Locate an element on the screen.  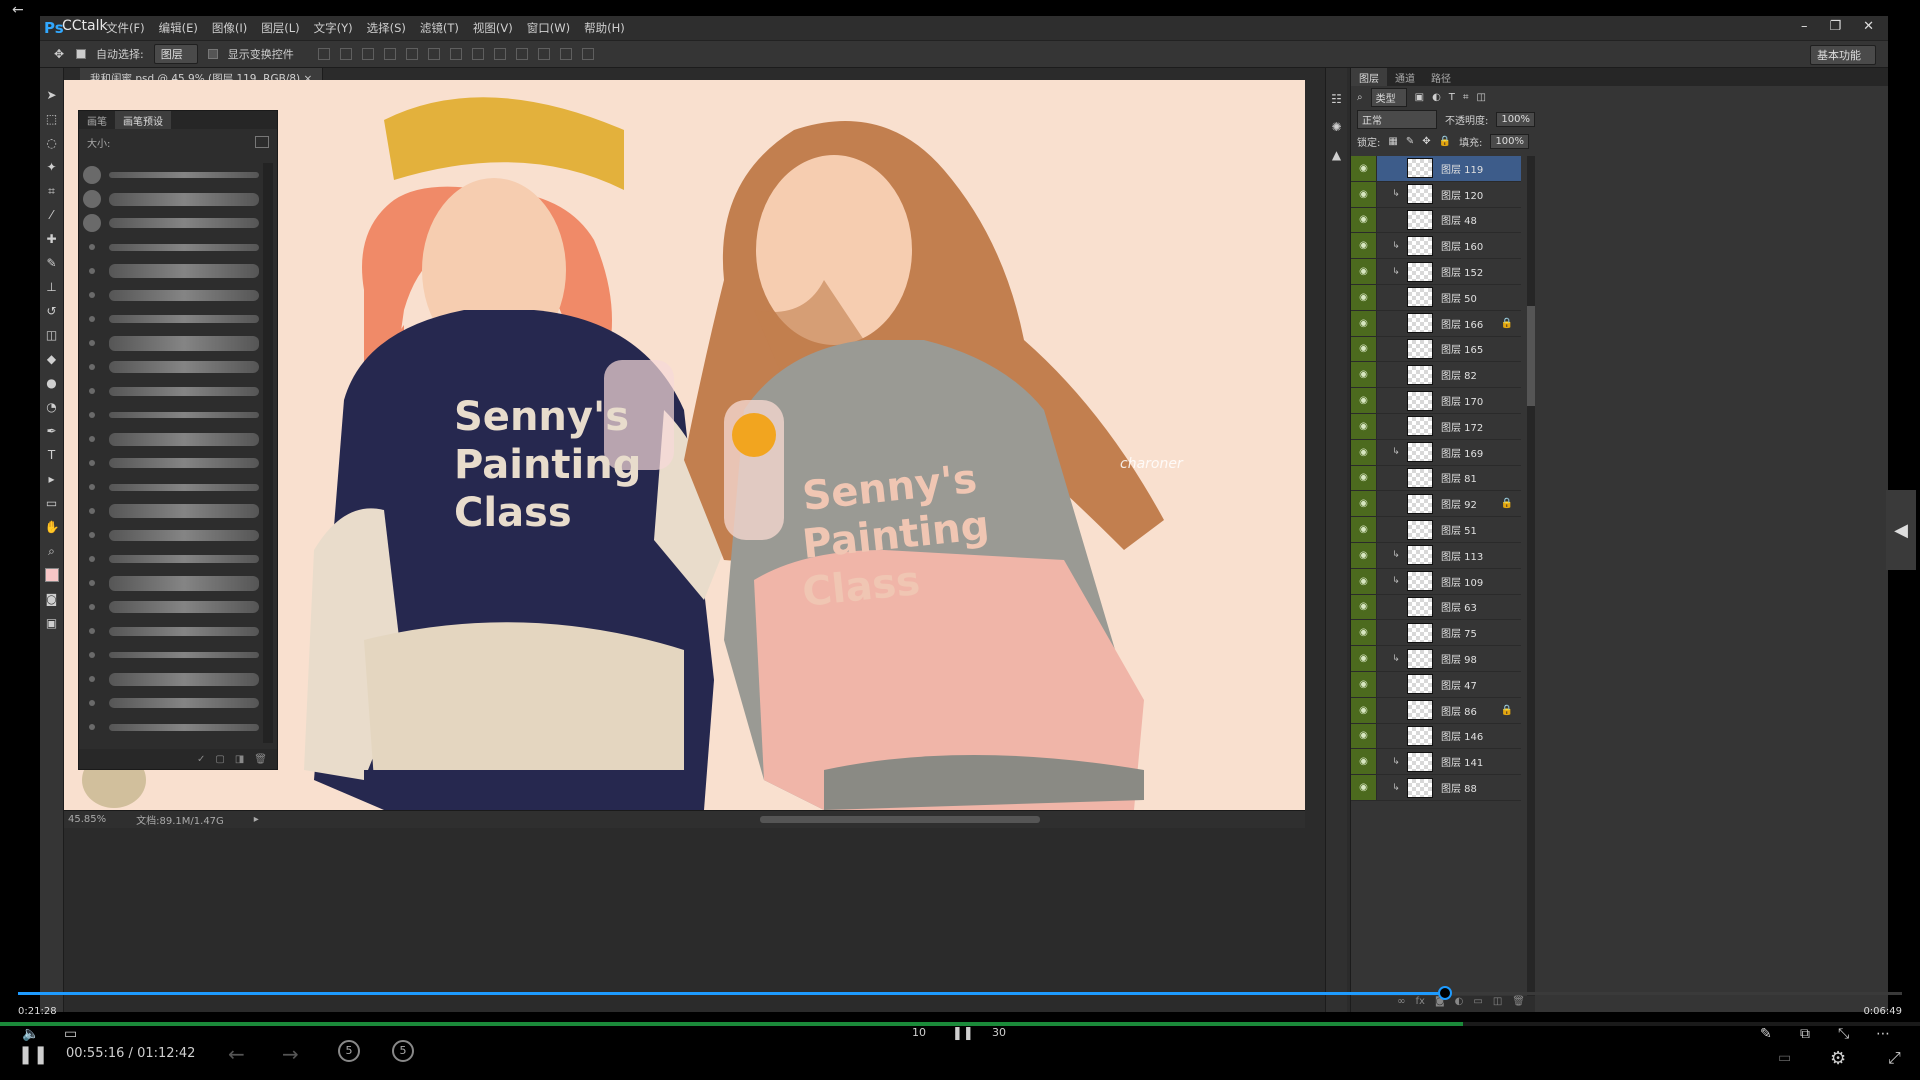
lock-all-icon: 🔒 is located at coordinates (1445, 141).